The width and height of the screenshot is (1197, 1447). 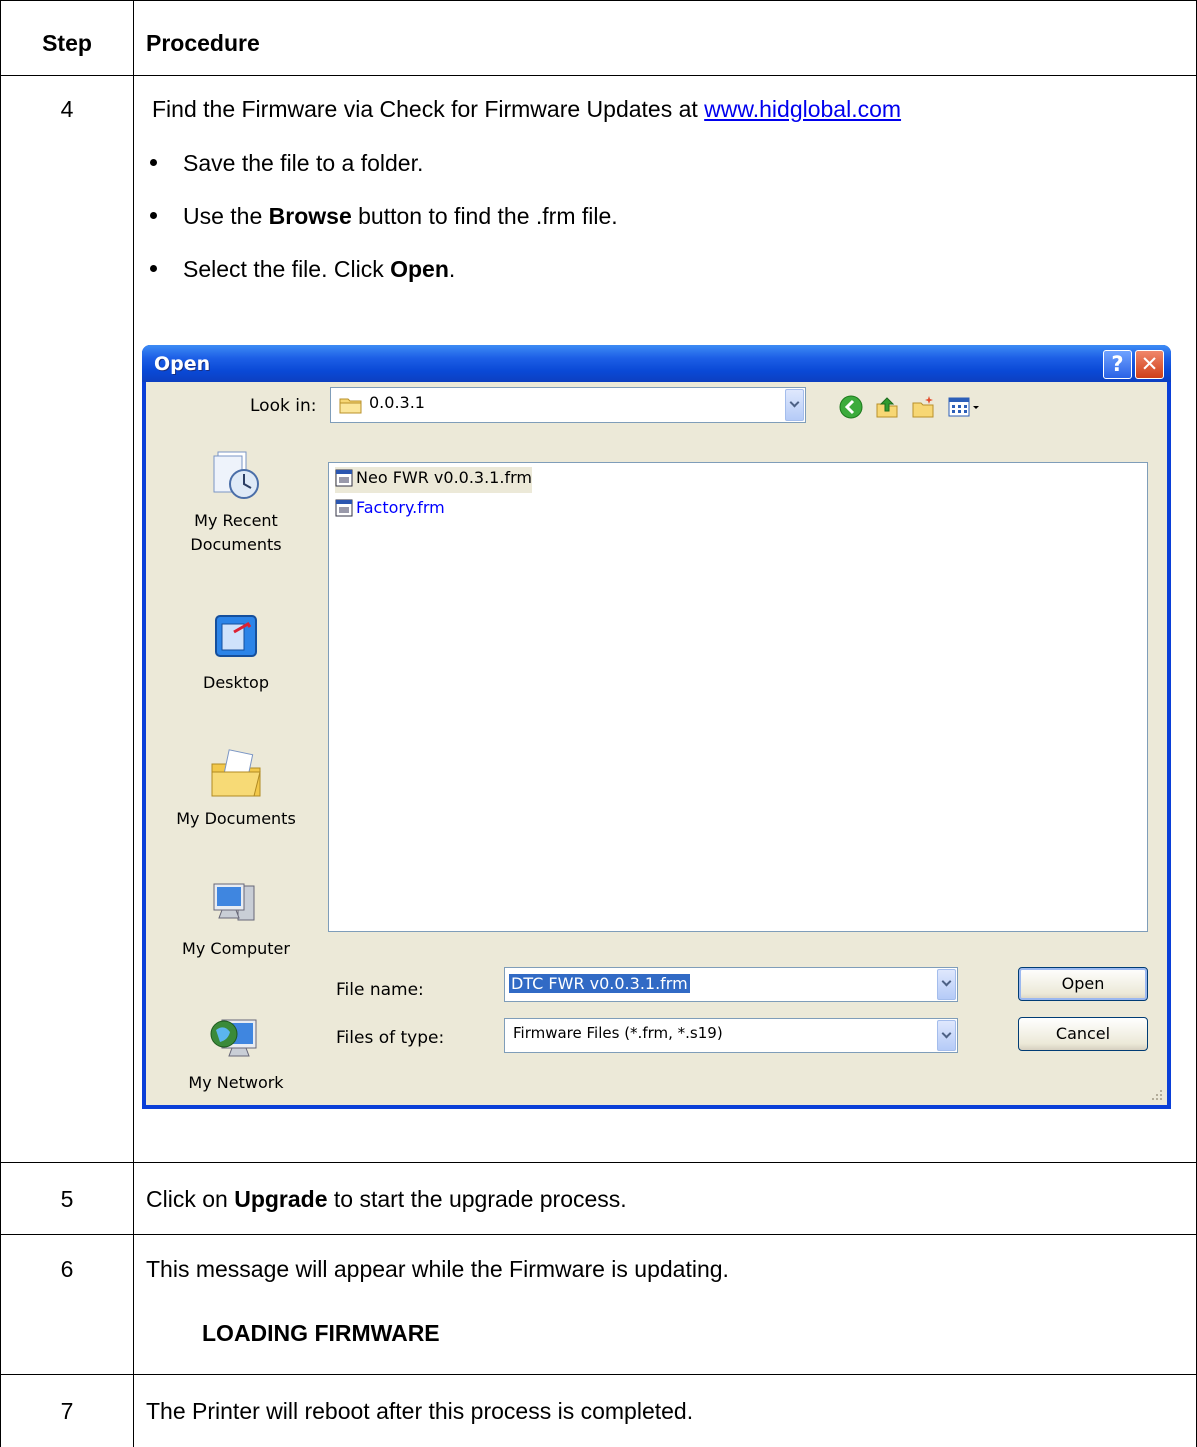 What do you see at coordinates (321, 1333) in the screenshot?
I see `loading-firmware-message: LOADING FIRMWARE` at bounding box center [321, 1333].